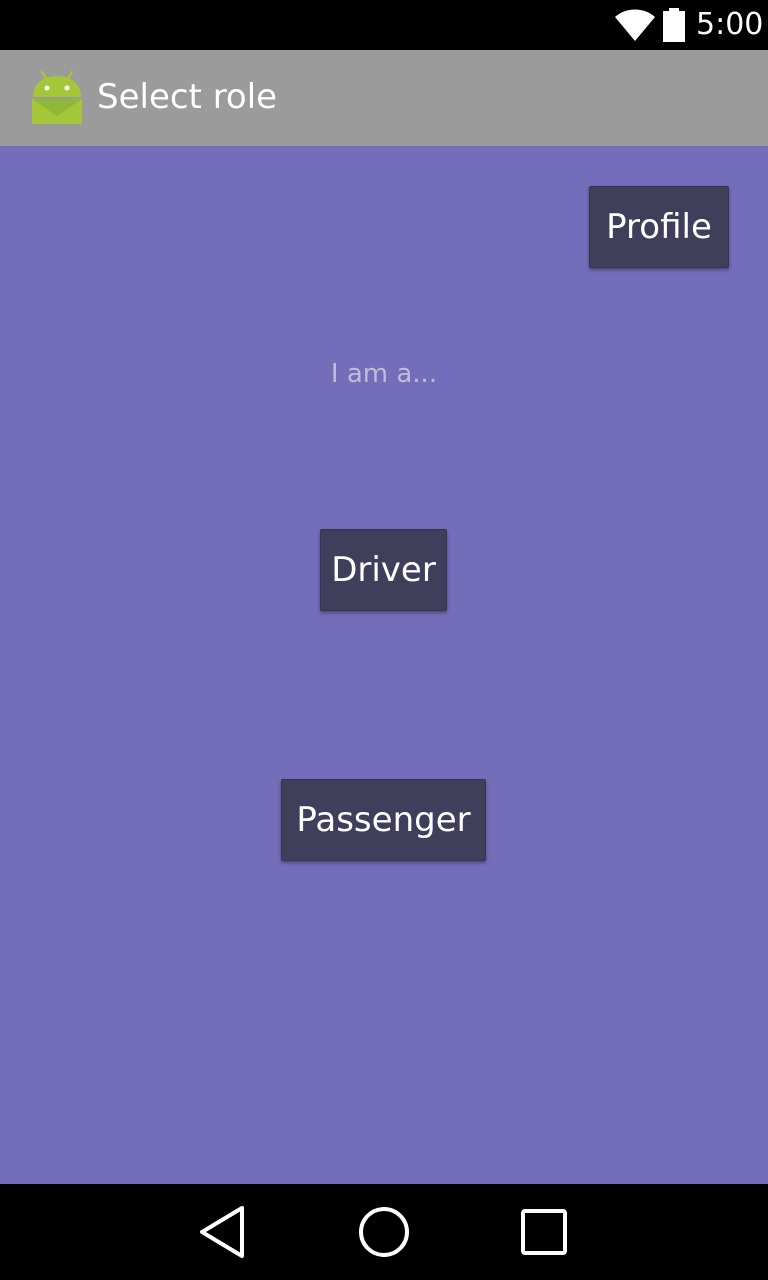 This screenshot has width=768, height=1280. What do you see at coordinates (383, 820) in the screenshot?
I see `passenger-button: Passenger` at bounding box center [383, 820].